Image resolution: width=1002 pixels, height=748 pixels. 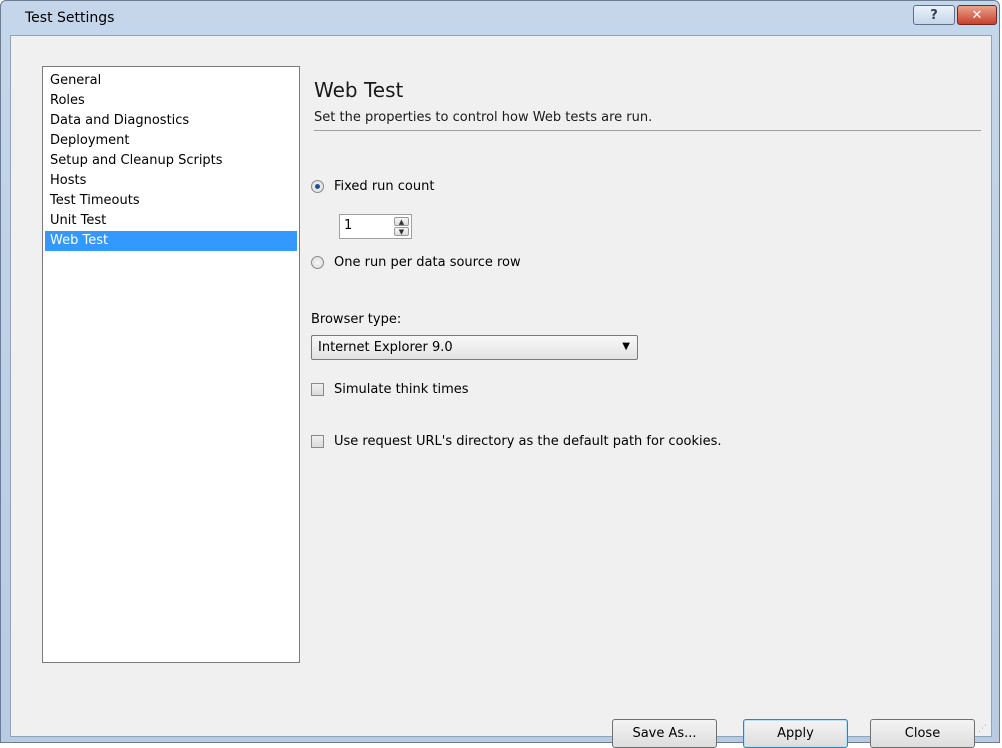 I want to click on chevron-down-icon: ▼, so click(x=626, y=346).